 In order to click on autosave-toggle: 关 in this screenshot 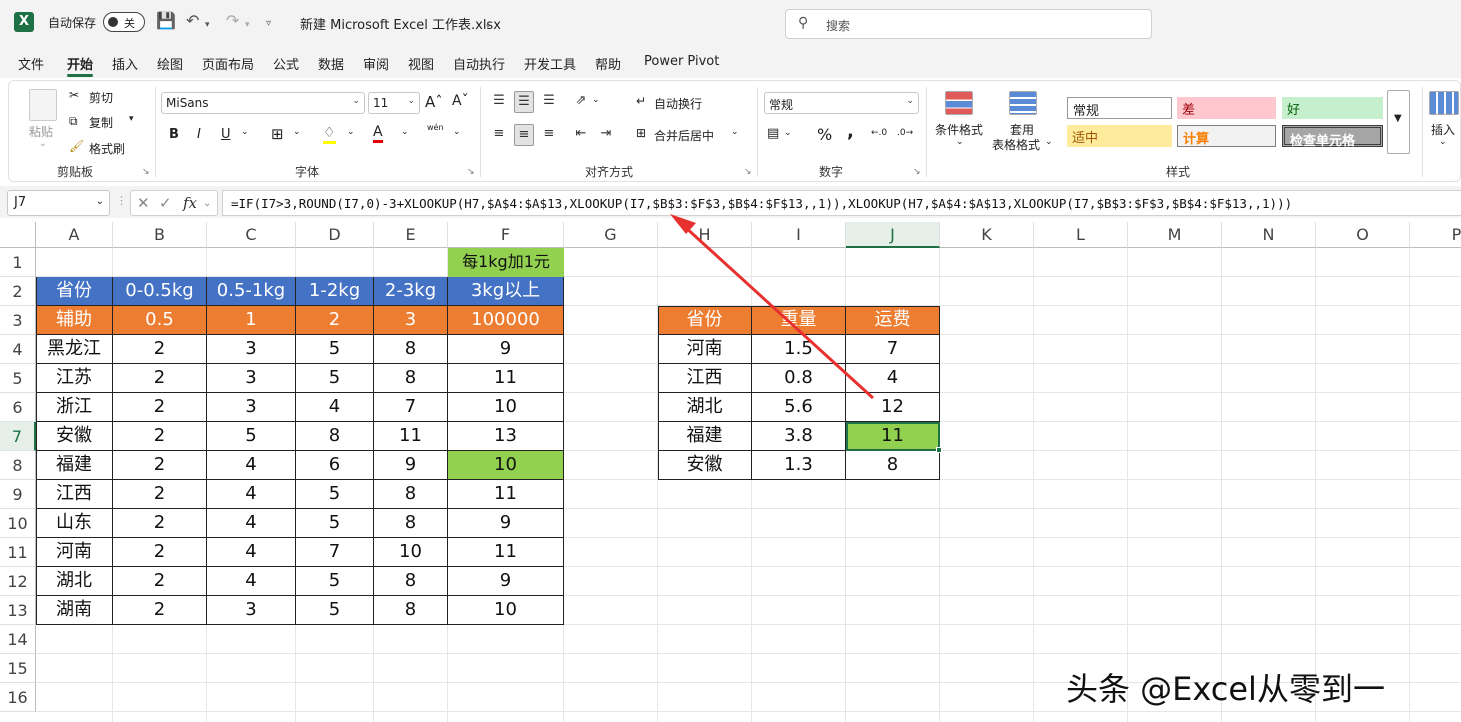, I will do `click(124, 22)`.